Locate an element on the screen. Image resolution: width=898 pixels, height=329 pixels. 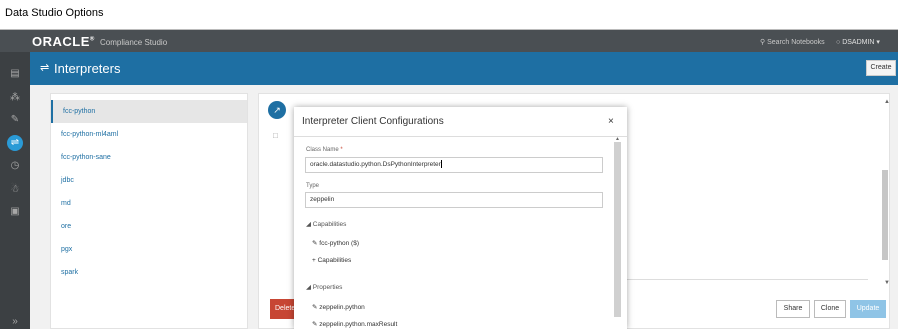
property-item: ✎ zeppelin.python.maxResult is located at coordinates (354, 324).